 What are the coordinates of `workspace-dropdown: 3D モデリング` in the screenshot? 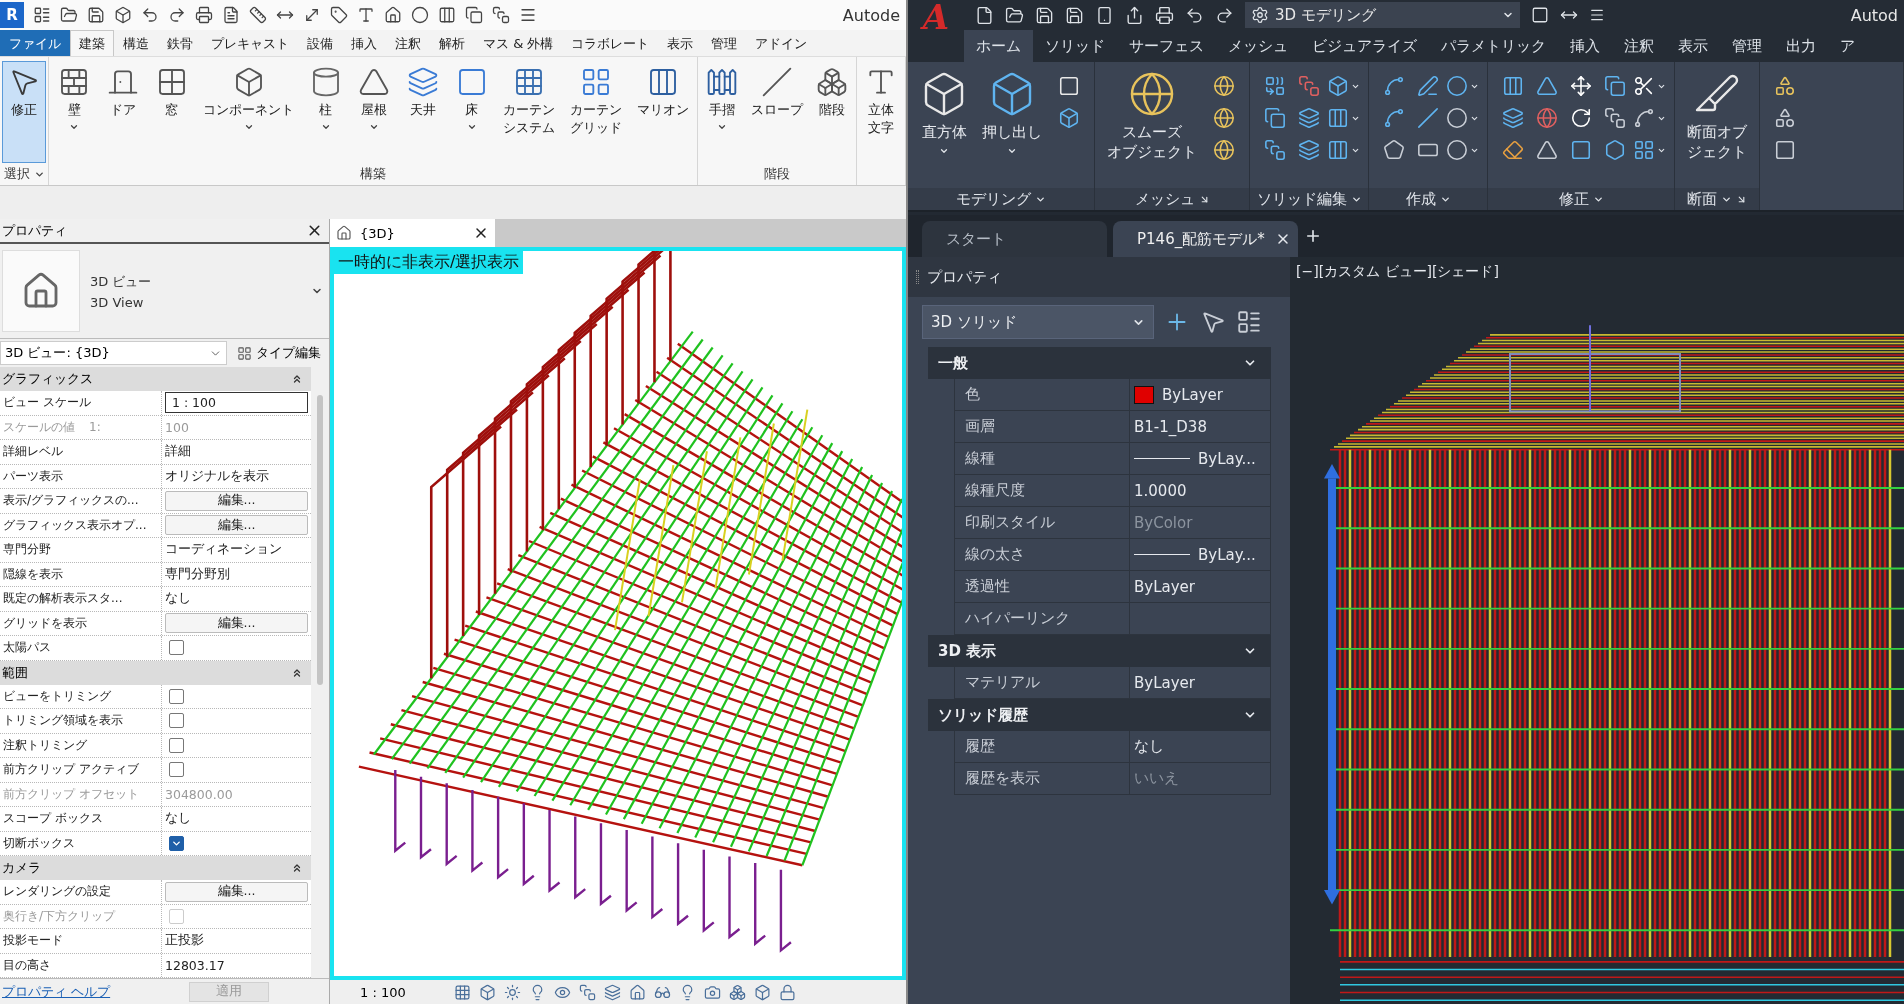 It's located at (1382, 15).